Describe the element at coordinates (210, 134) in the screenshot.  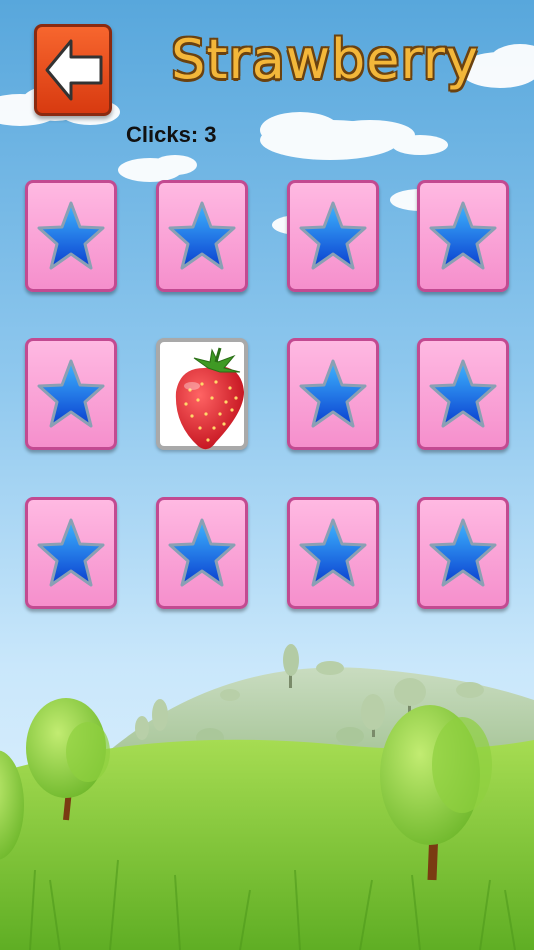
I see `clicks-value: 3` at that location.